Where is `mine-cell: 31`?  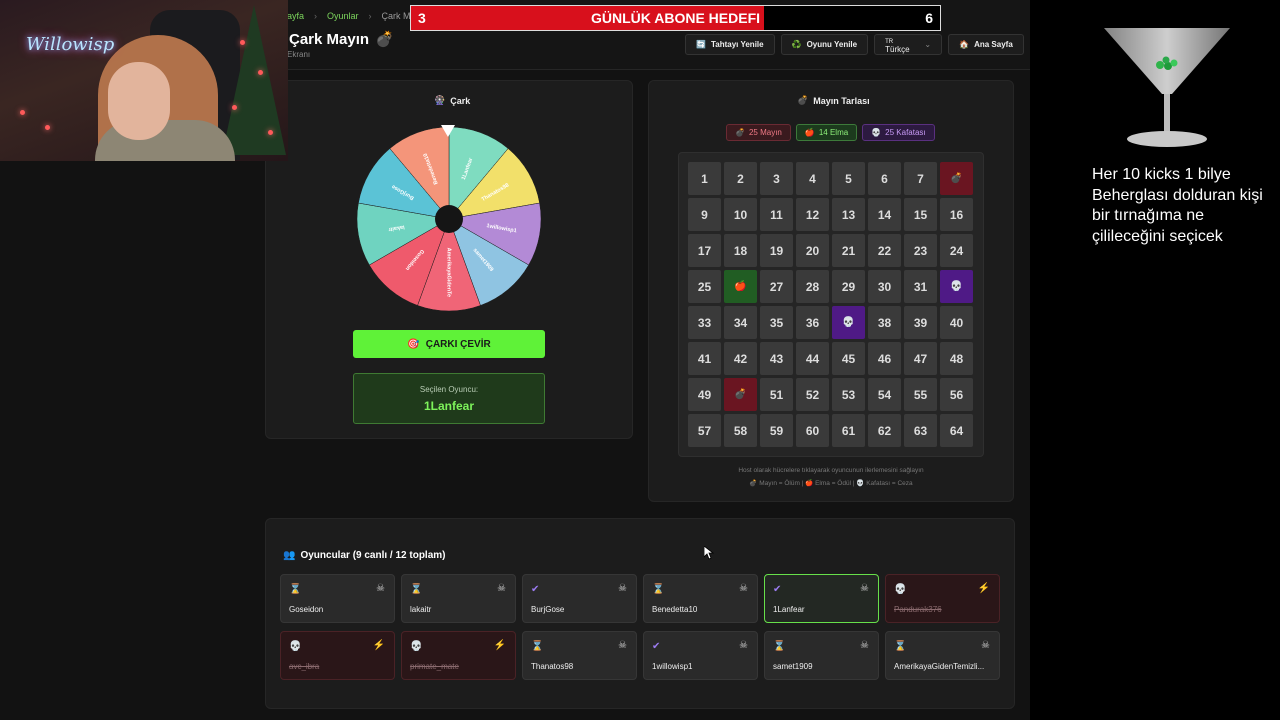 mine-cell: 31 is located at coordinates (920, 286).